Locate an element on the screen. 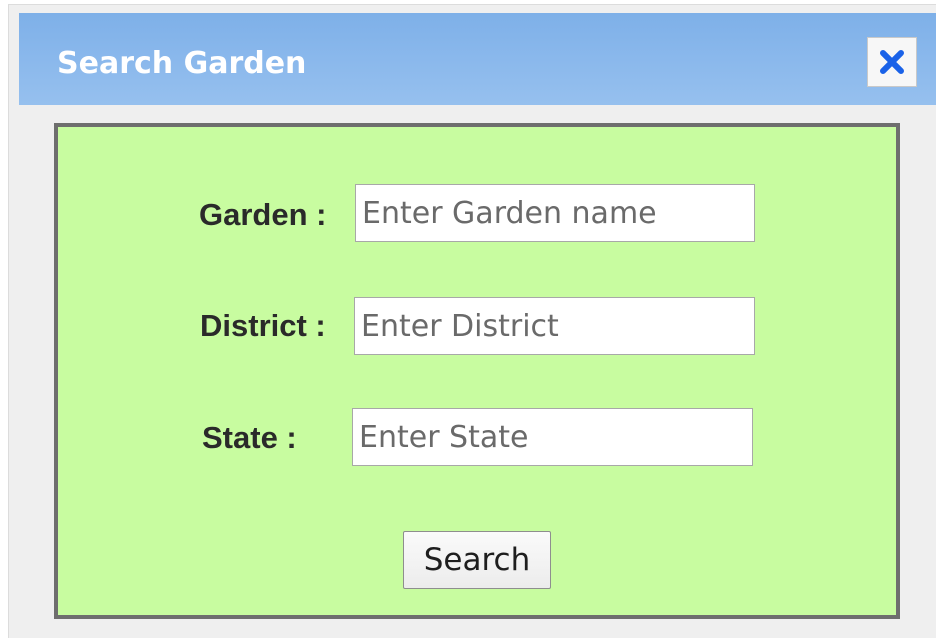 This screenshot has width=936, height=638. dialog-title: Search Garden is located at coordinates (182, 63).